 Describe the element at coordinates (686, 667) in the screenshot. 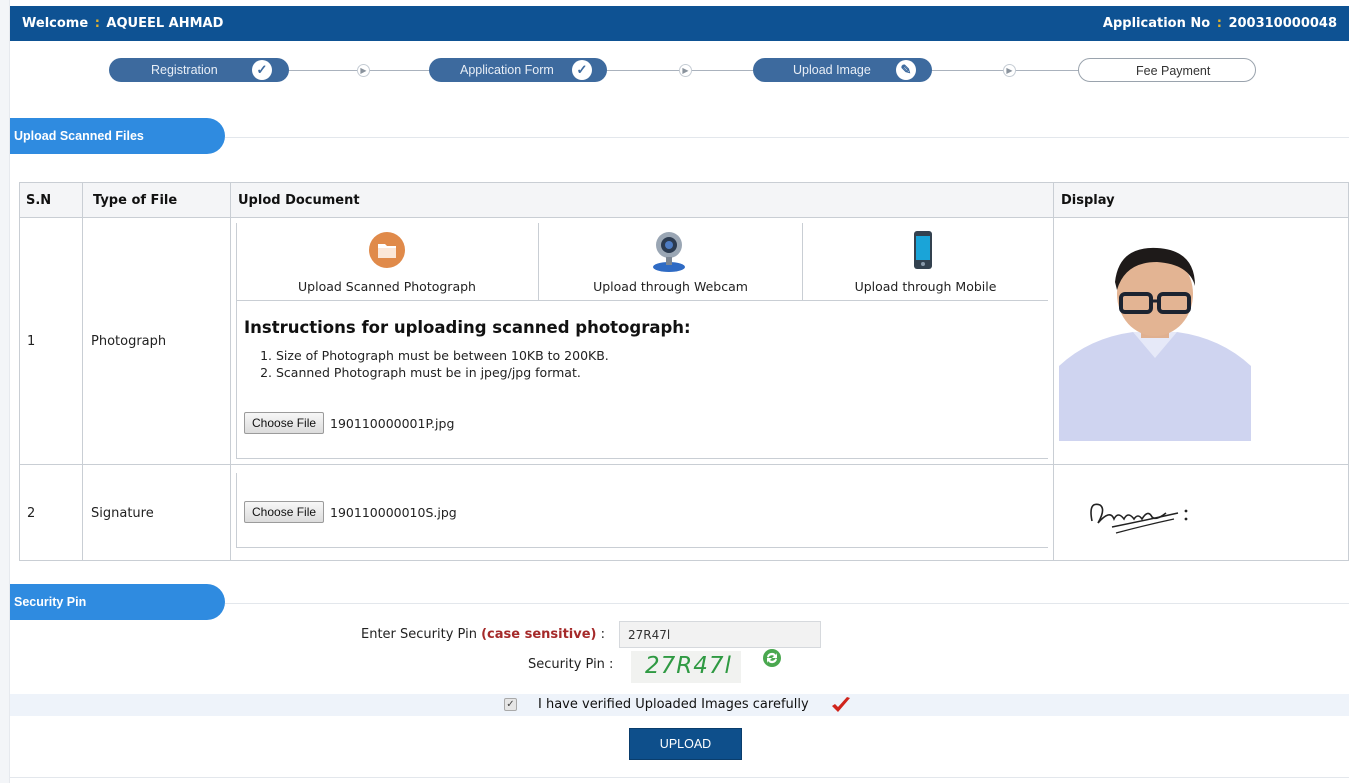

I see `captcha-image: 27R47l` at that location.